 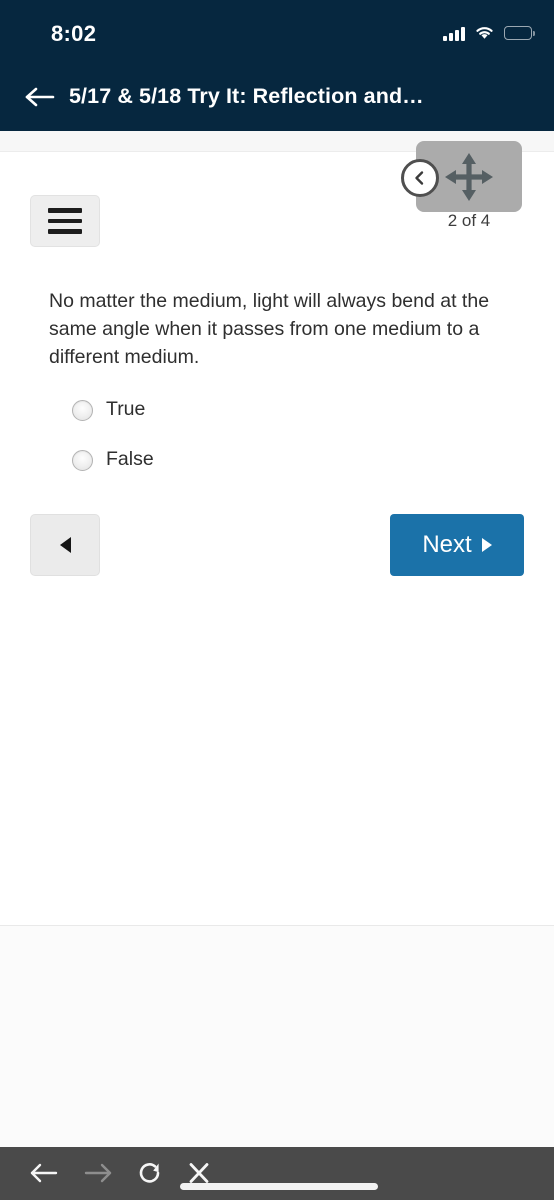 What do you see at coordinates (282, 410) in the screenshot?
I see `choice-true: True` at bounding box center [282, 410].